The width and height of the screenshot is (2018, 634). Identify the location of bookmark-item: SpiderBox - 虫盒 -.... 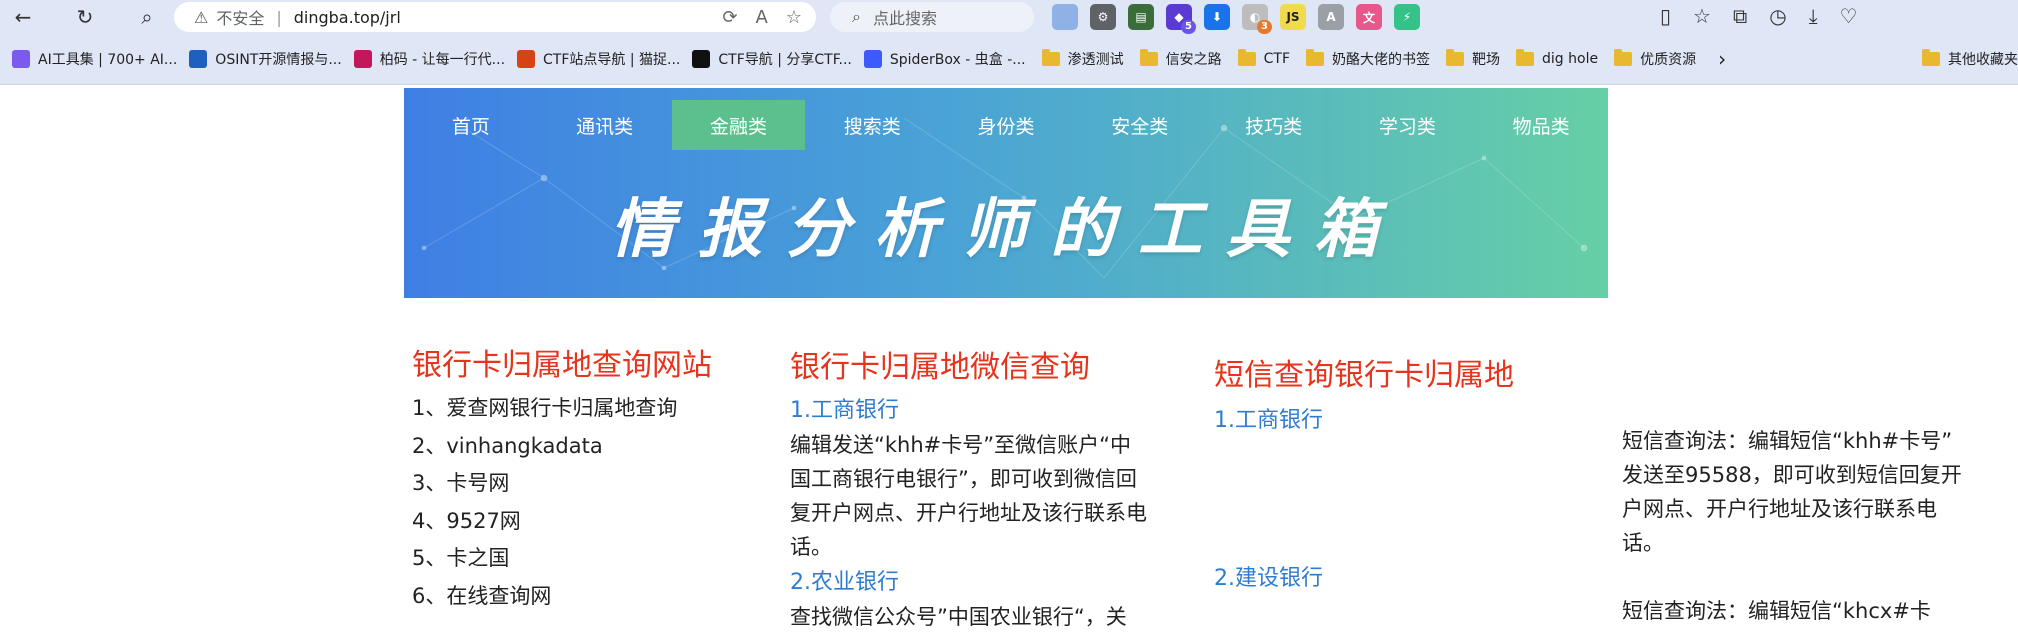
(944, 59).